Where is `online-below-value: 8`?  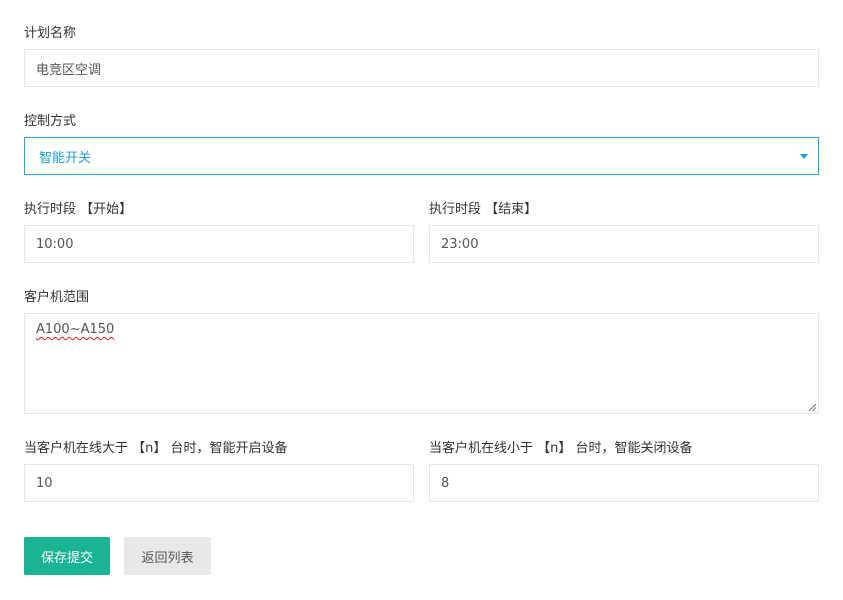 online-below-value: 8 is located at coordinates (445, 483).